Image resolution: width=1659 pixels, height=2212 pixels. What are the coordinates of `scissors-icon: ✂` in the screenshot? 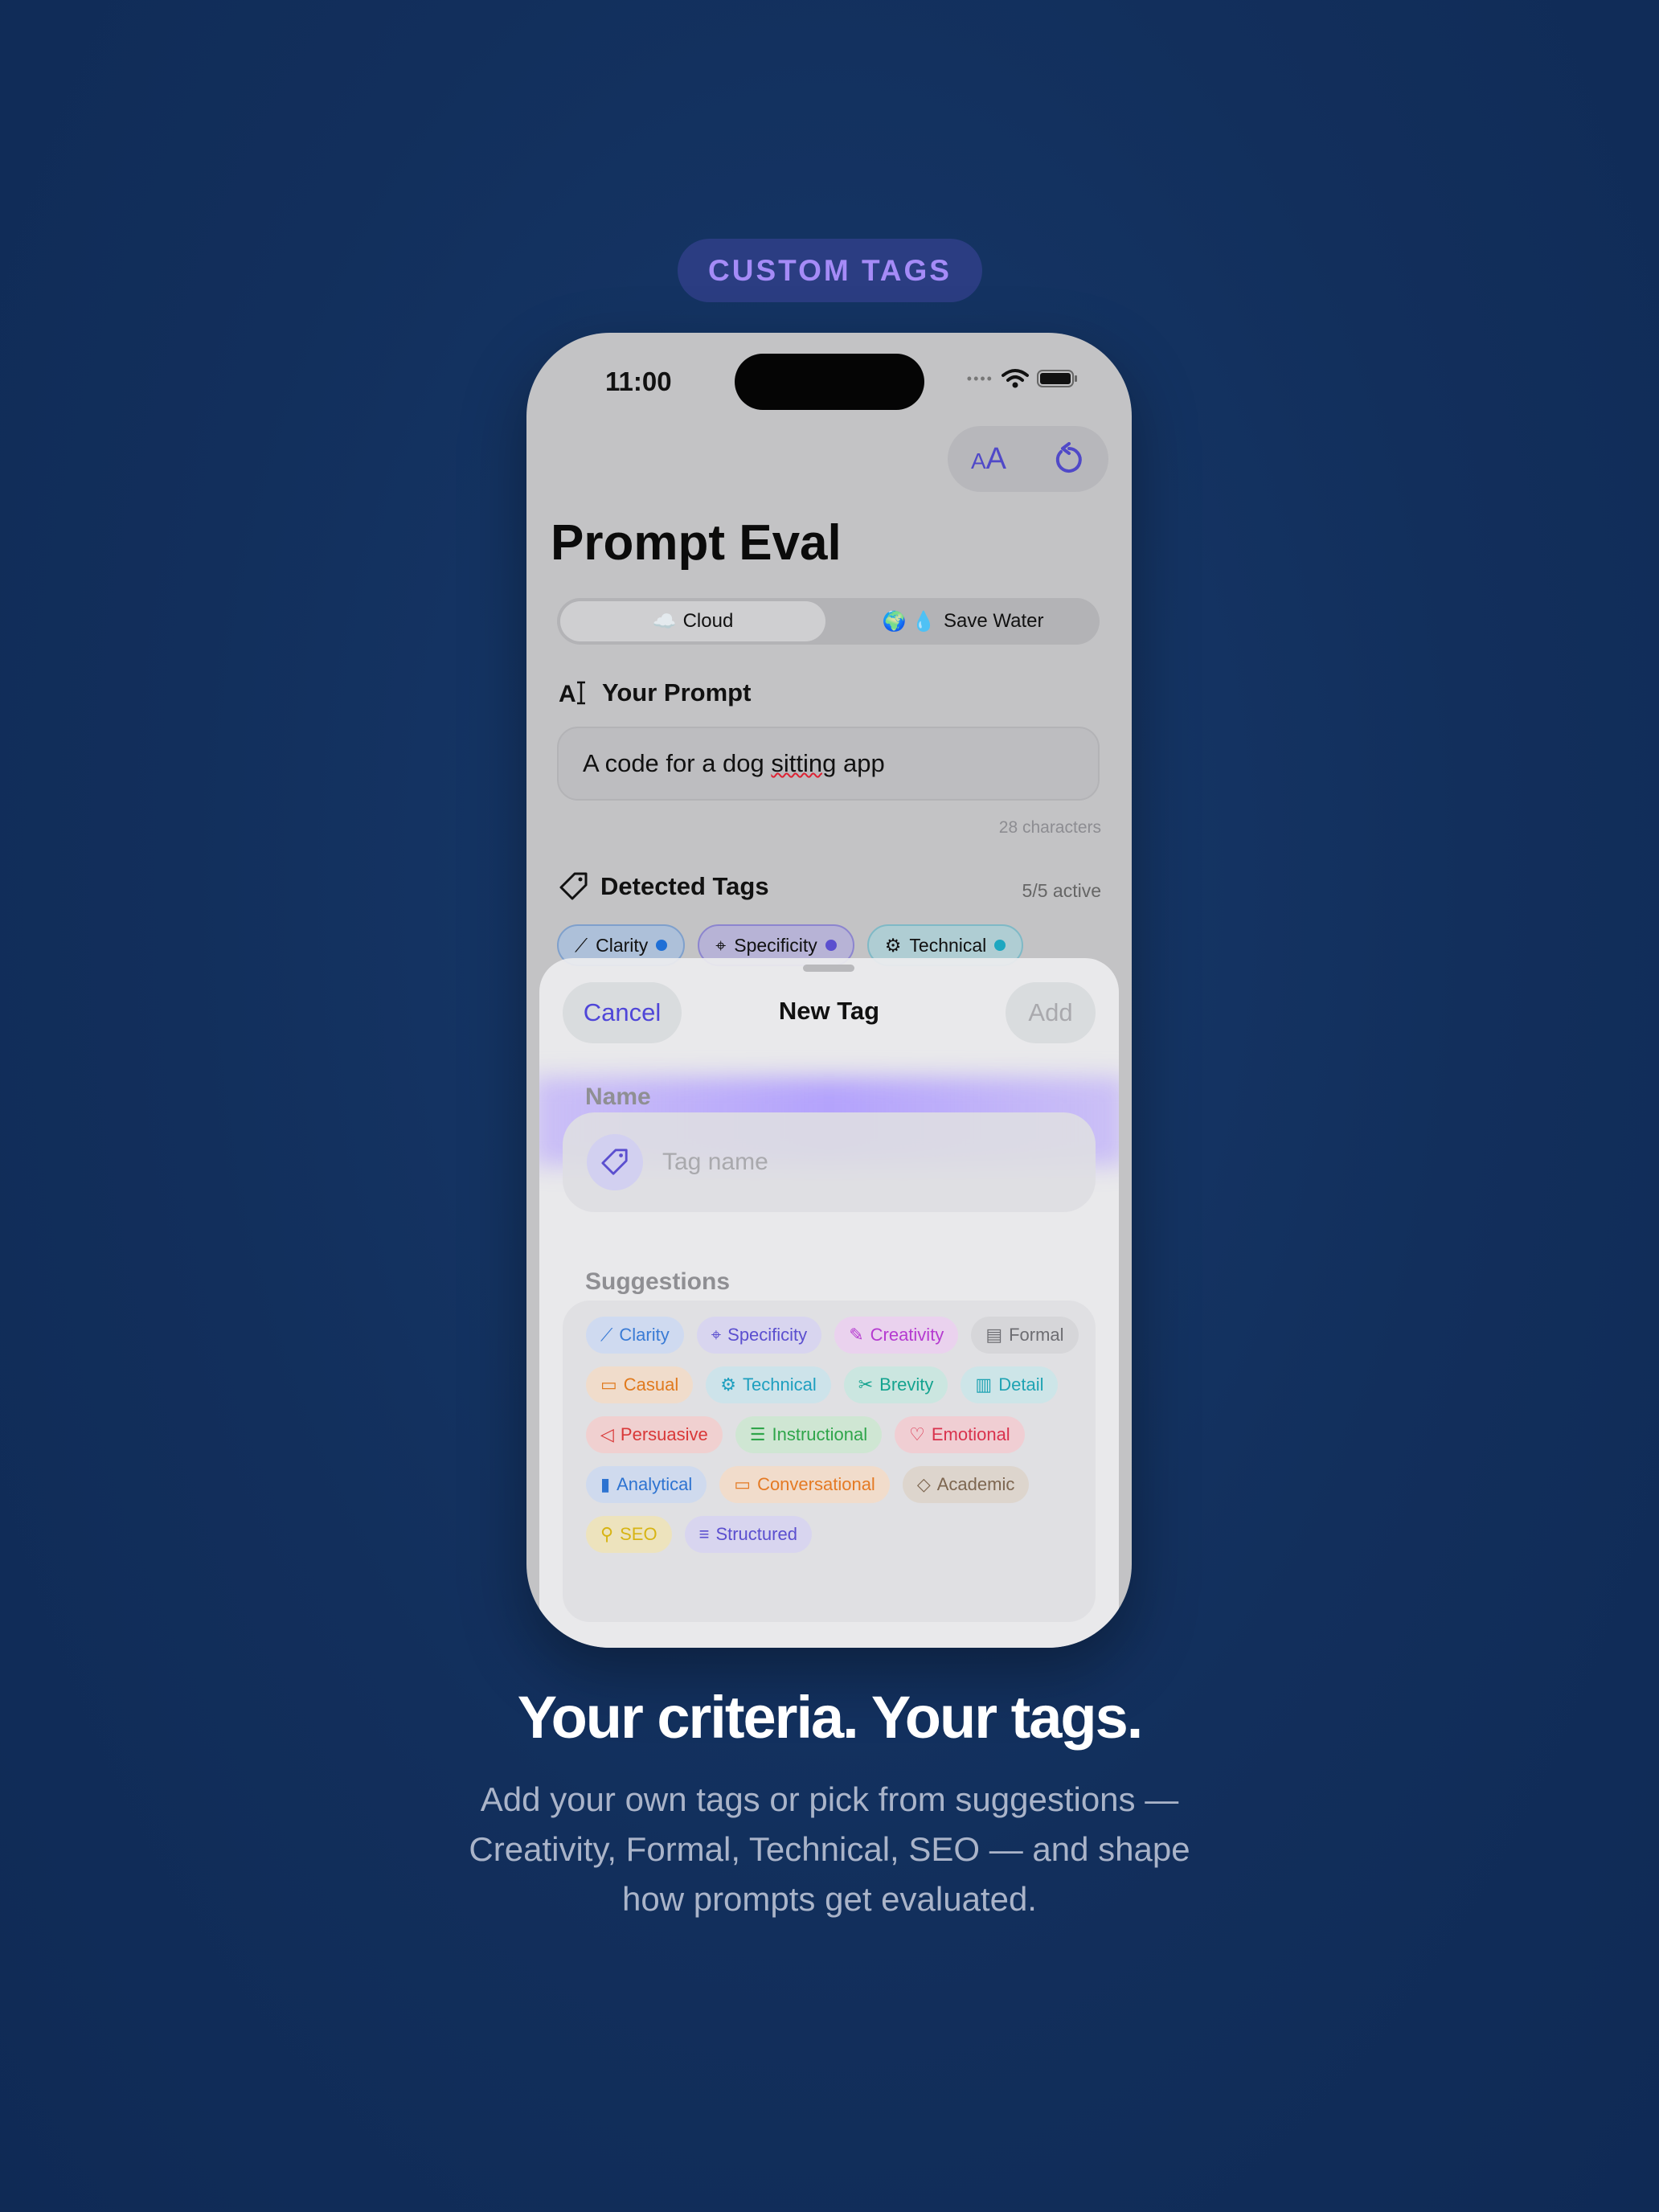 It's located at (866, 1384).